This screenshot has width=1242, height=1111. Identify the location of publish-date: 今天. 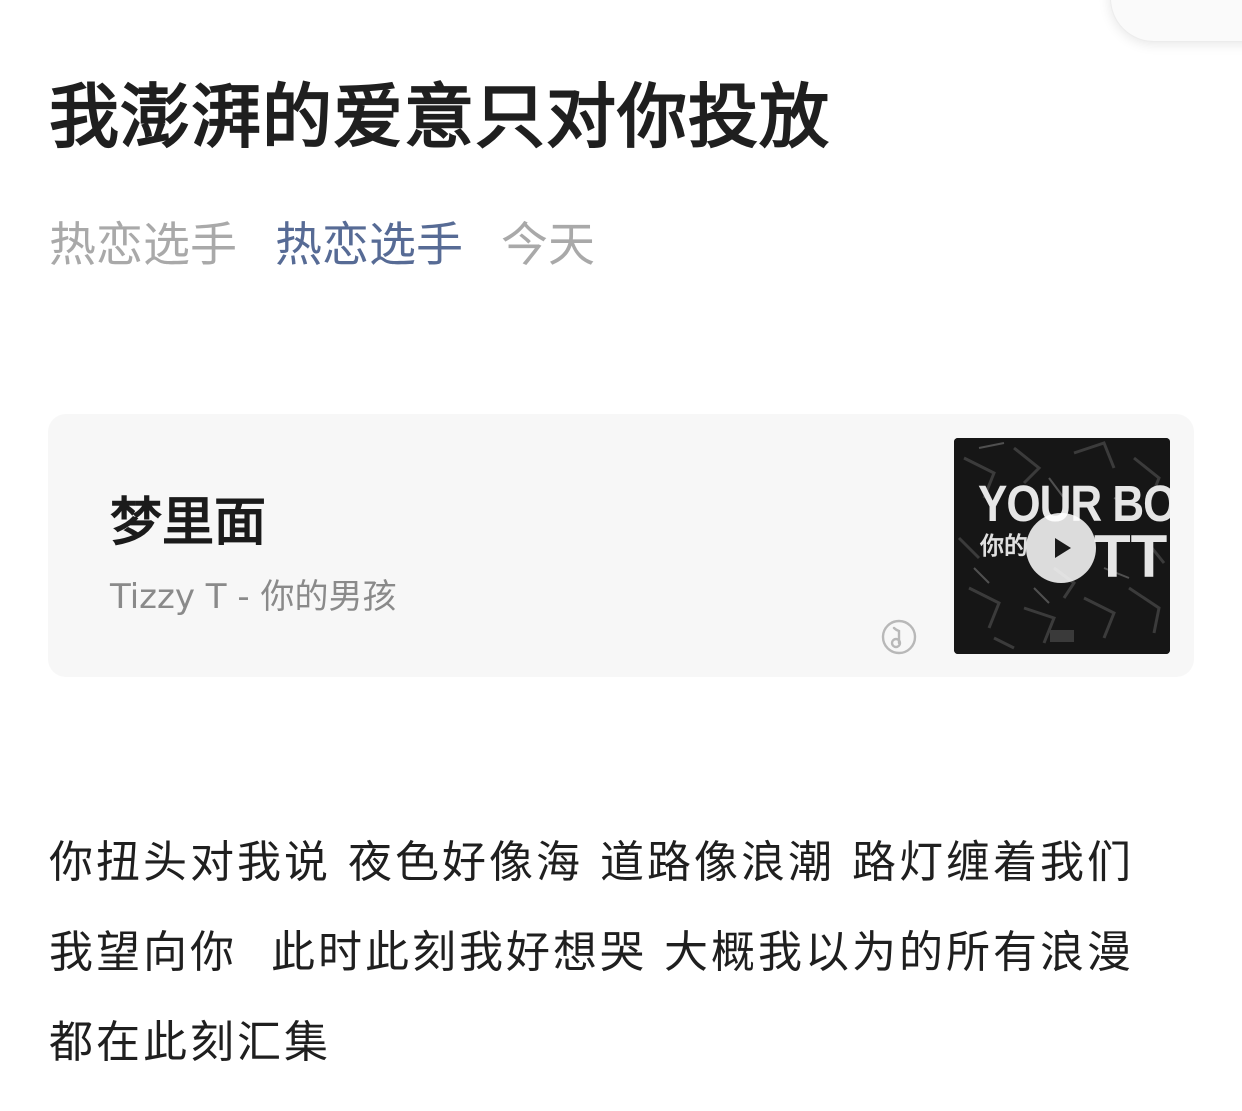
(548, 245).